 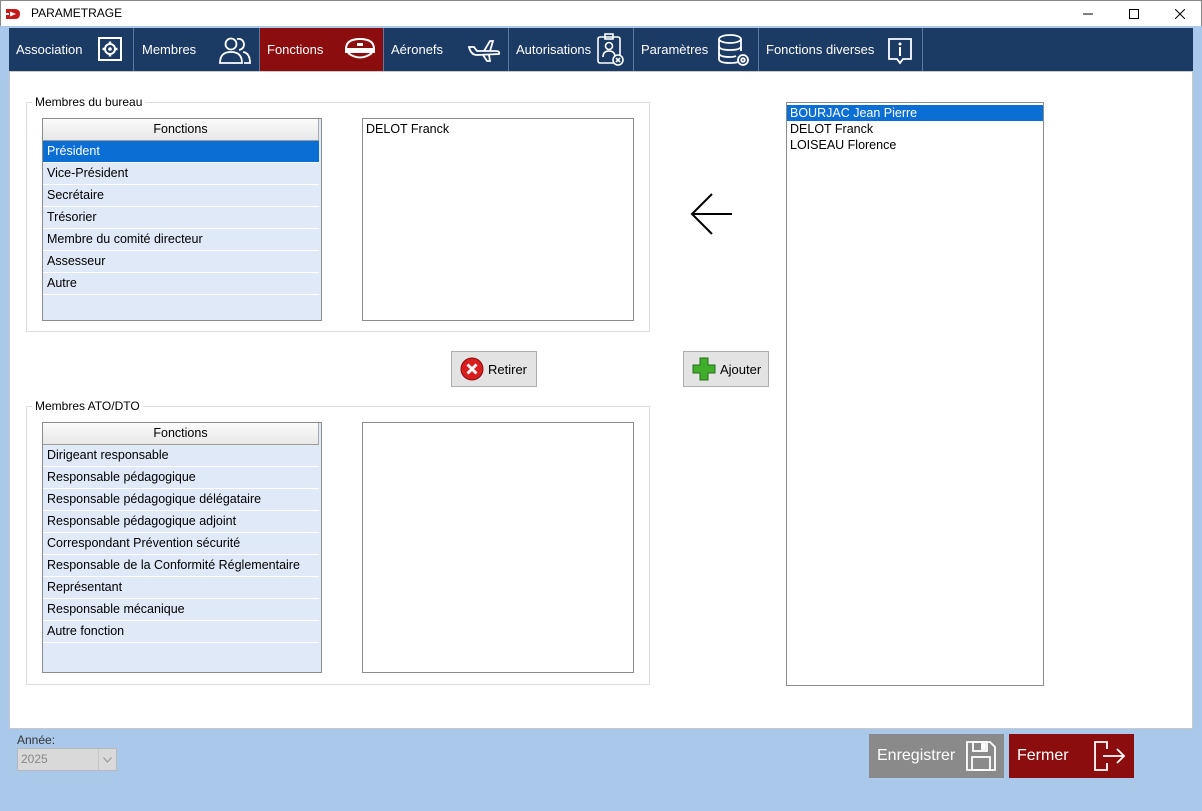 What do you see at coordinates (1110, 756) in the screenshot?
I see `exit-icon` at bounding box center [1110, 756].